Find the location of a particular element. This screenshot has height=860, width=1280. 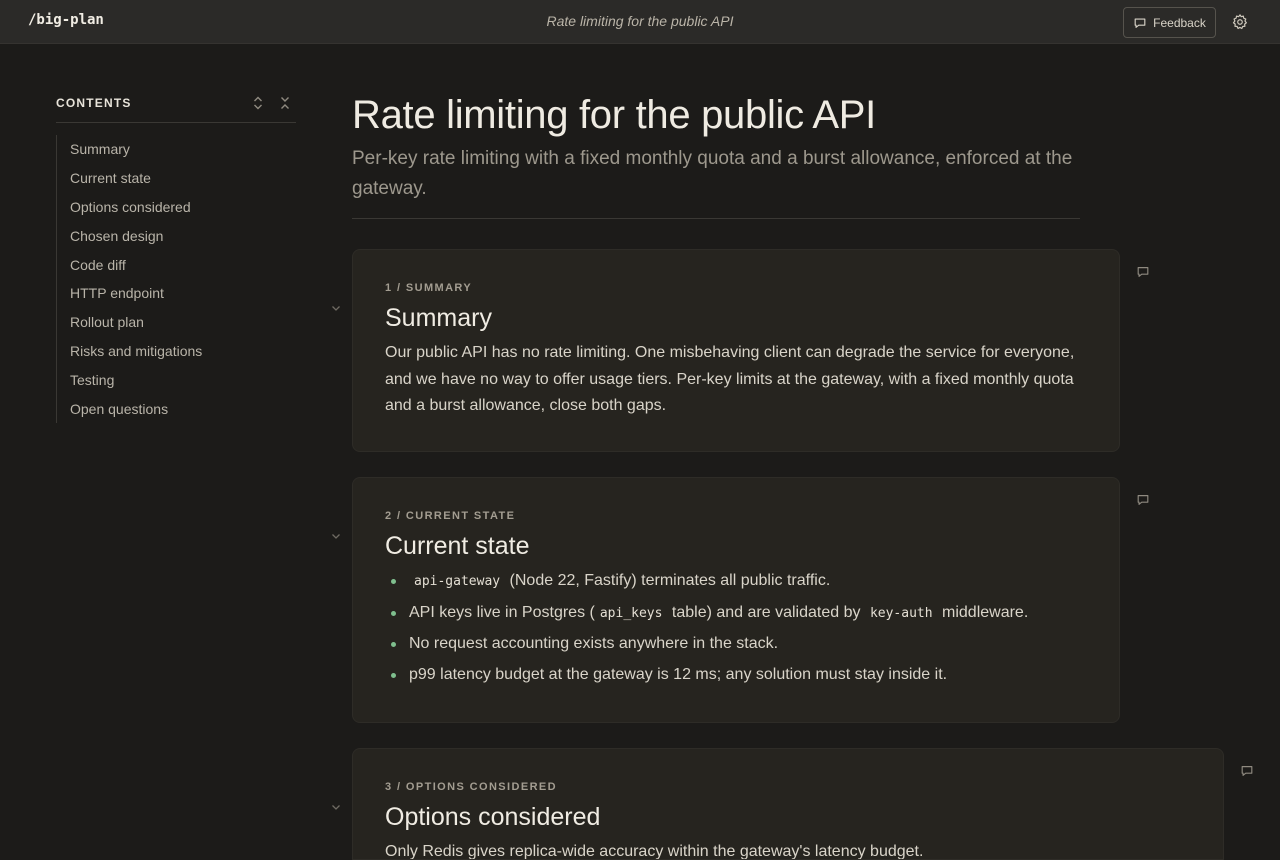

collapse-all-icon is located at coordinates (285, 103).